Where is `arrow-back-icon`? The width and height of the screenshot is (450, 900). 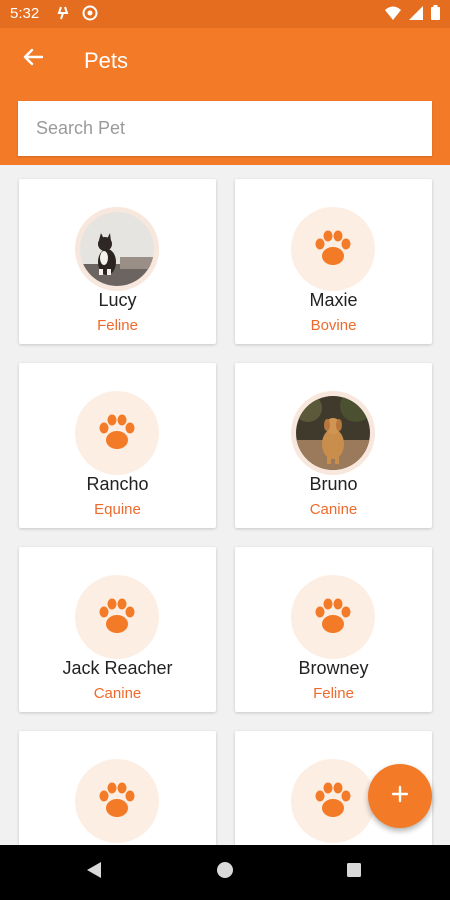
arrow-back-icon is located at coordinates (33, 59).